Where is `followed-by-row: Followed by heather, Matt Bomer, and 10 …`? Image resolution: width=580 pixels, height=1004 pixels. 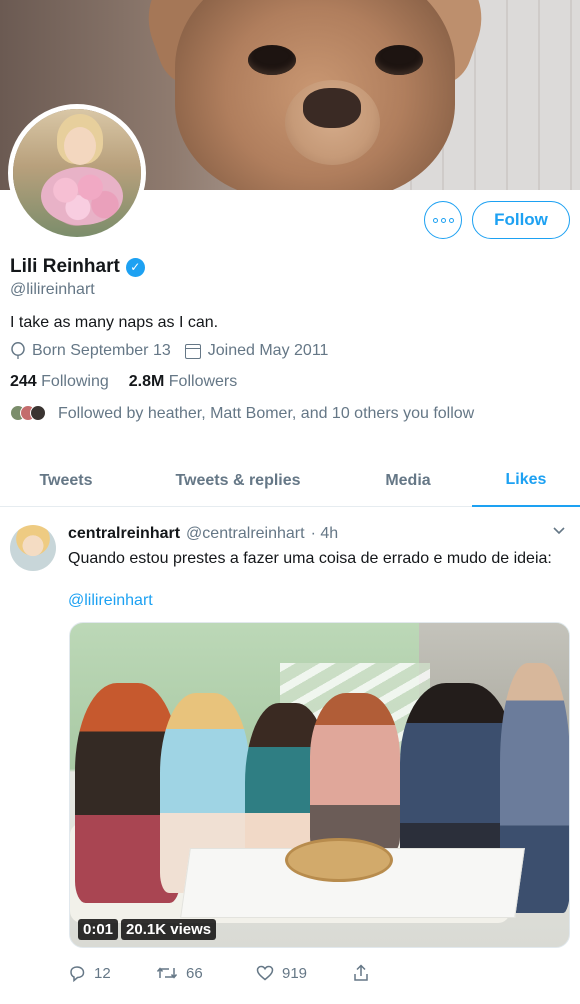 followed-by-row: Followed by heather, Matt Bomer, and 10 … is located at coordinates (280, 414).